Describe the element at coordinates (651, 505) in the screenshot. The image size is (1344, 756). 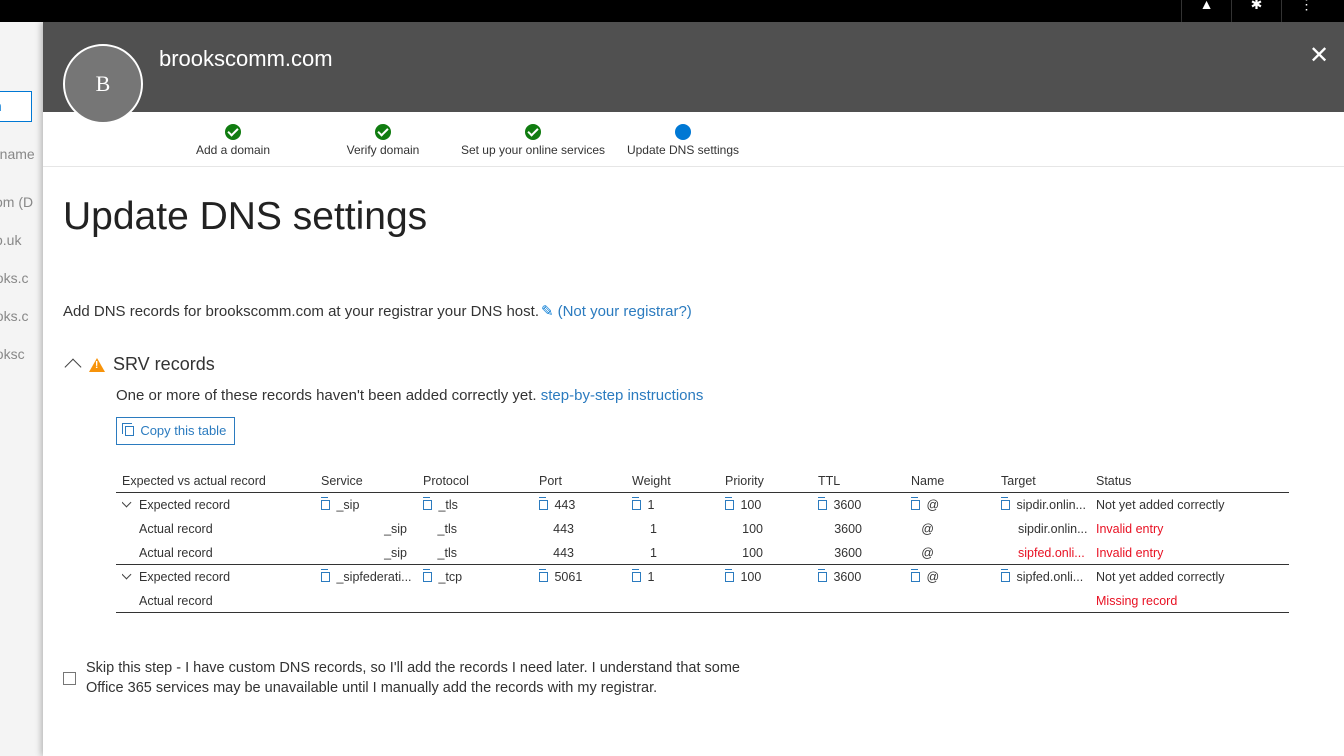
I see `cell-value: 1` at that location.